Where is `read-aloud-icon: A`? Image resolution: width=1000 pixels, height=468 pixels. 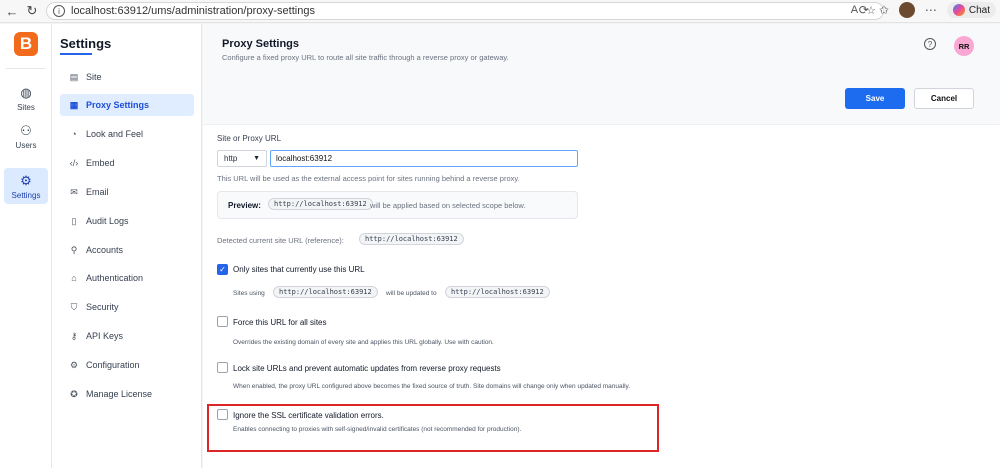 read-aloud-icon: A is located at coordinates (854, 10).